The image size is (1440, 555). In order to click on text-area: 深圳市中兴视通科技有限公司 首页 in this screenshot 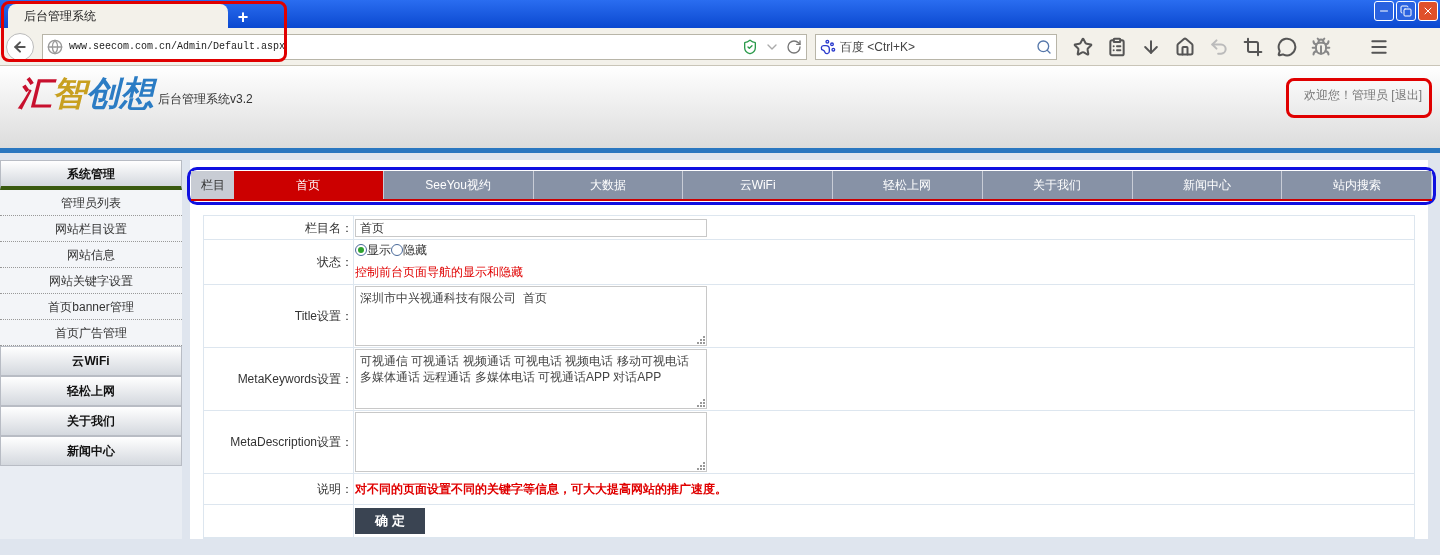, I will do `click(531, 316)`.